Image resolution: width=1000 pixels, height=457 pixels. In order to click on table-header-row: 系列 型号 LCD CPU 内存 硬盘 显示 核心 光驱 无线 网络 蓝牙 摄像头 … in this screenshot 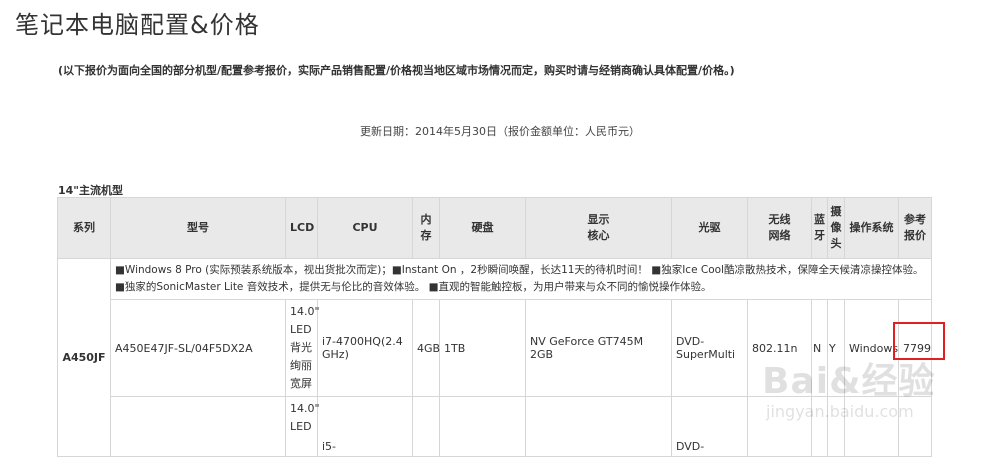, I will do `click(494, 228)`.